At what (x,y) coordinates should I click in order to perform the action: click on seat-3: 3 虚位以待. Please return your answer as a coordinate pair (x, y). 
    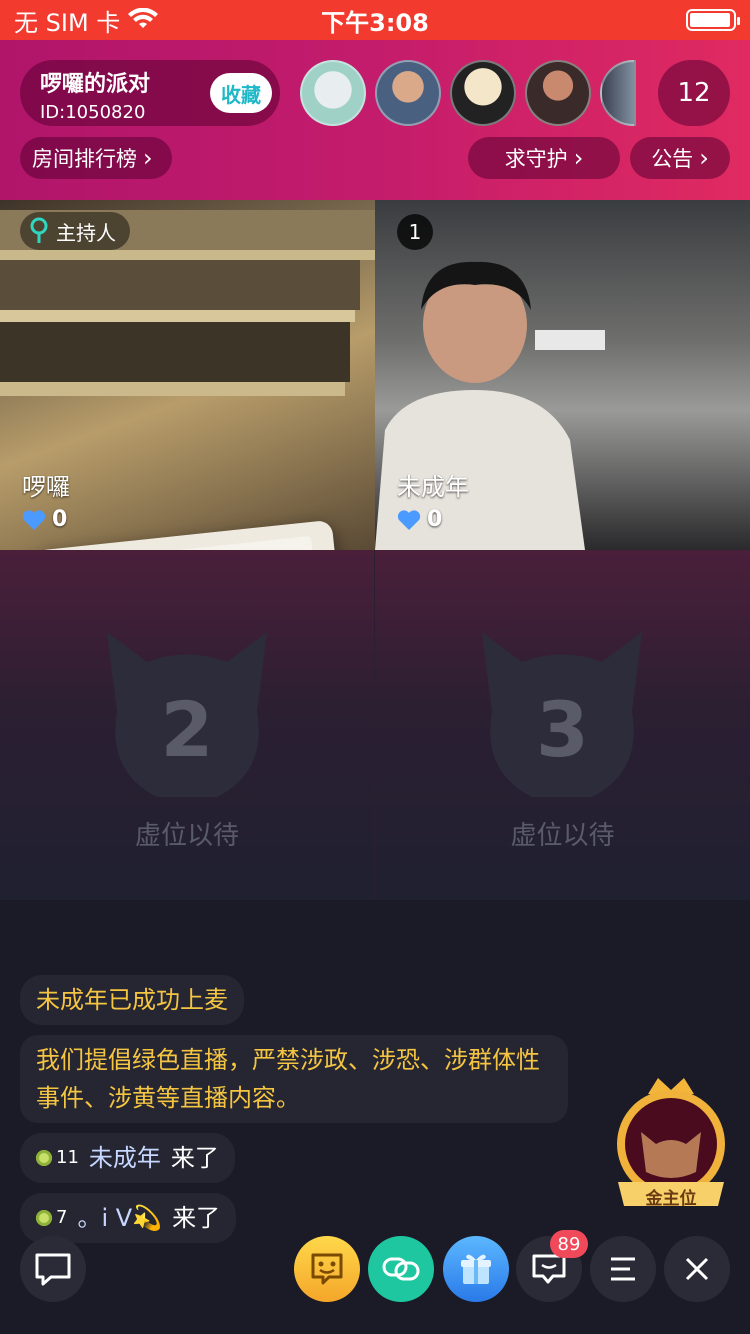
    Looking at the image, I should click on (562, 725).